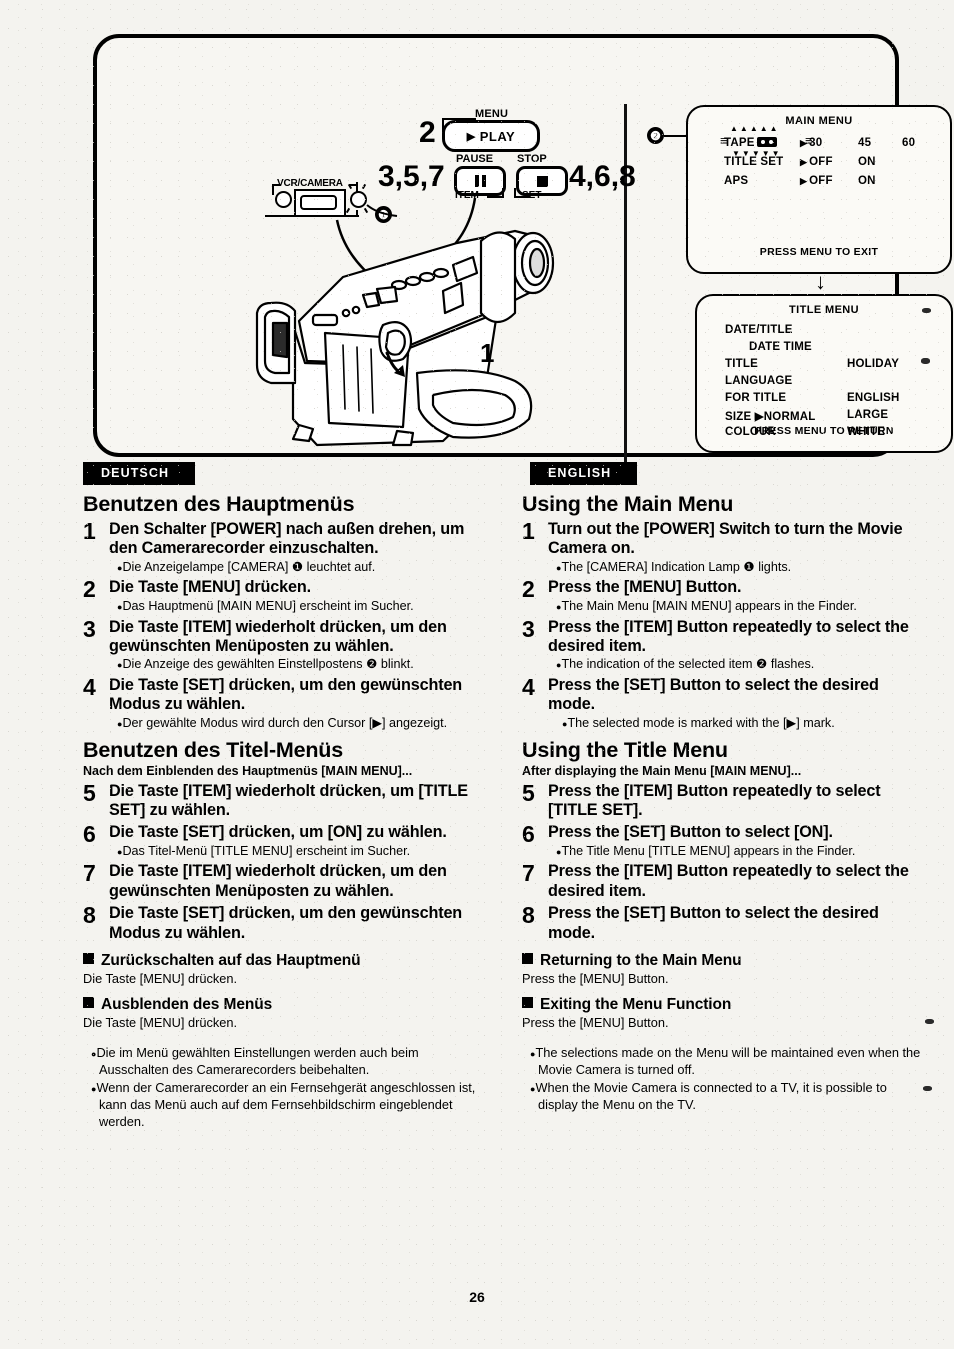  Describe the element at coordinates (213, 749) in the screenshot. I see `german-section2-title: Benutzen des Titel-Menüs` at that location.